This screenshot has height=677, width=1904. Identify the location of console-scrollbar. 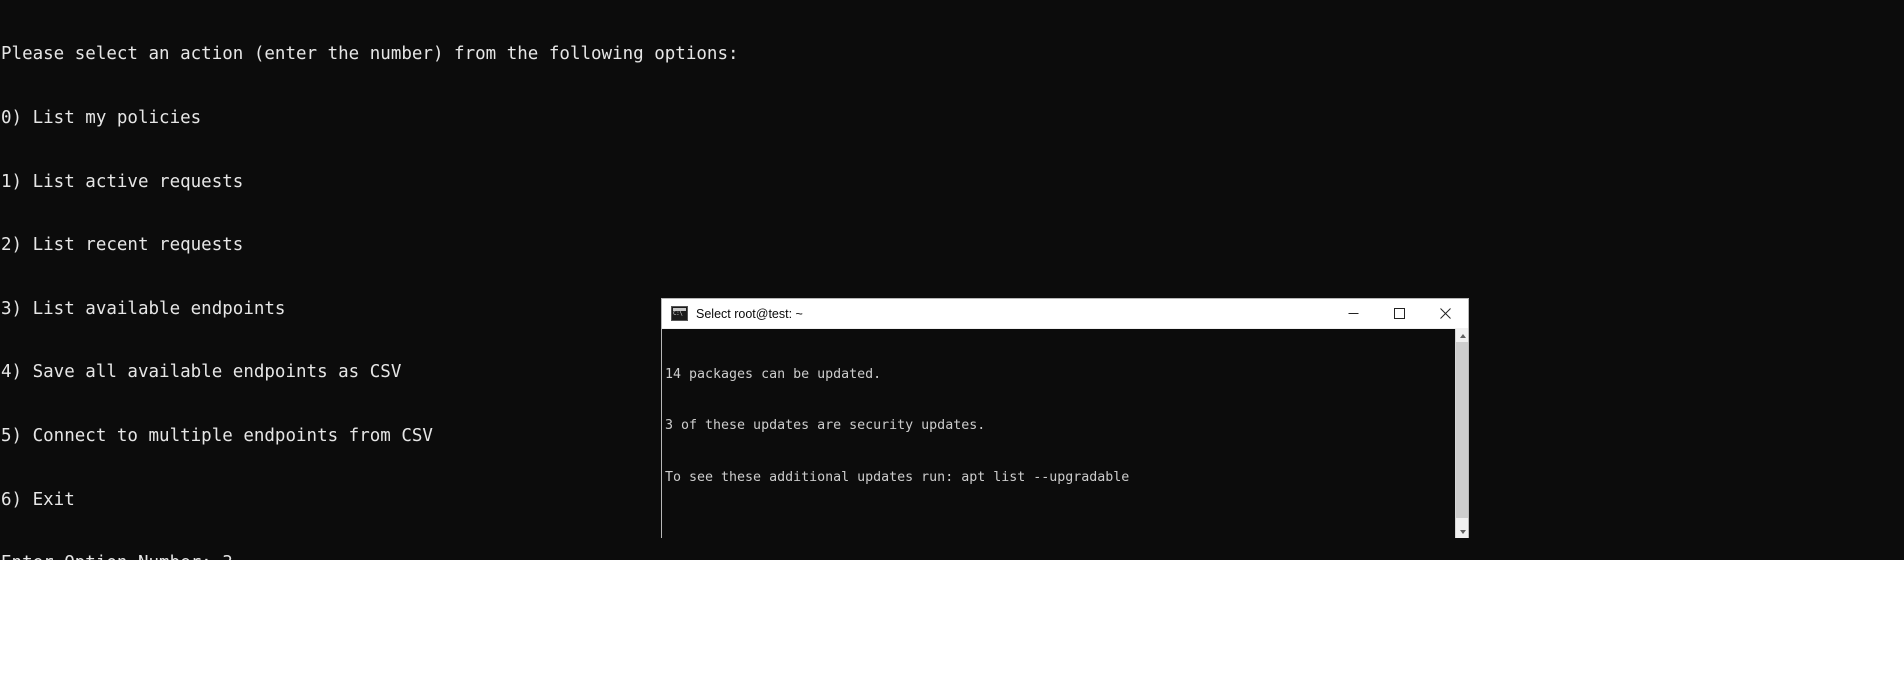
(1461, 433).